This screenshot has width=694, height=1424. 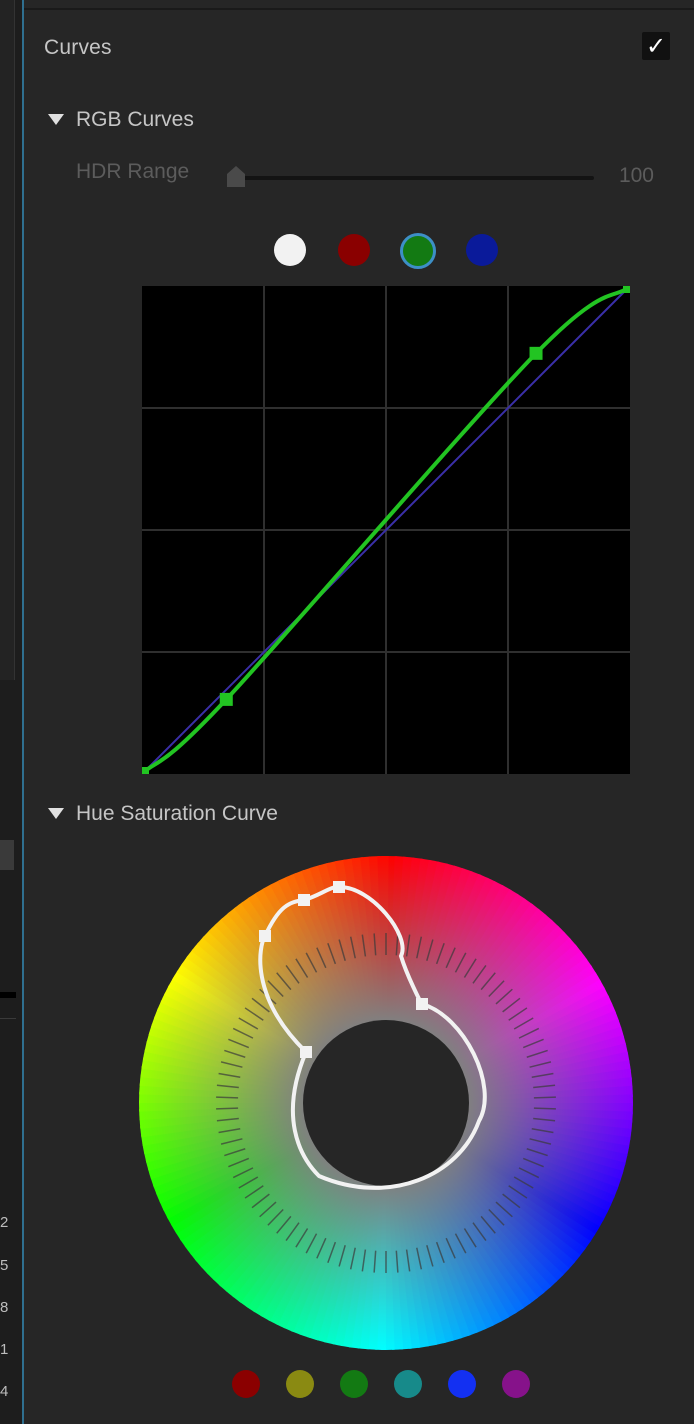 What do you see at coordinates (246, 1384) in the screenshot?
I see `hue-swatch-red` at bounding box center [246, 1384].